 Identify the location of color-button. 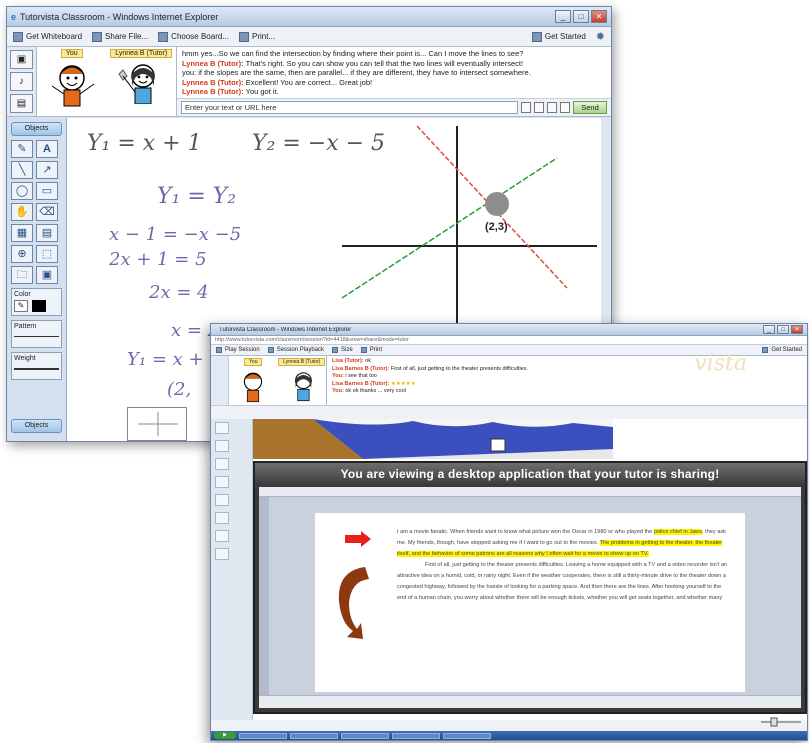
(565, 107).